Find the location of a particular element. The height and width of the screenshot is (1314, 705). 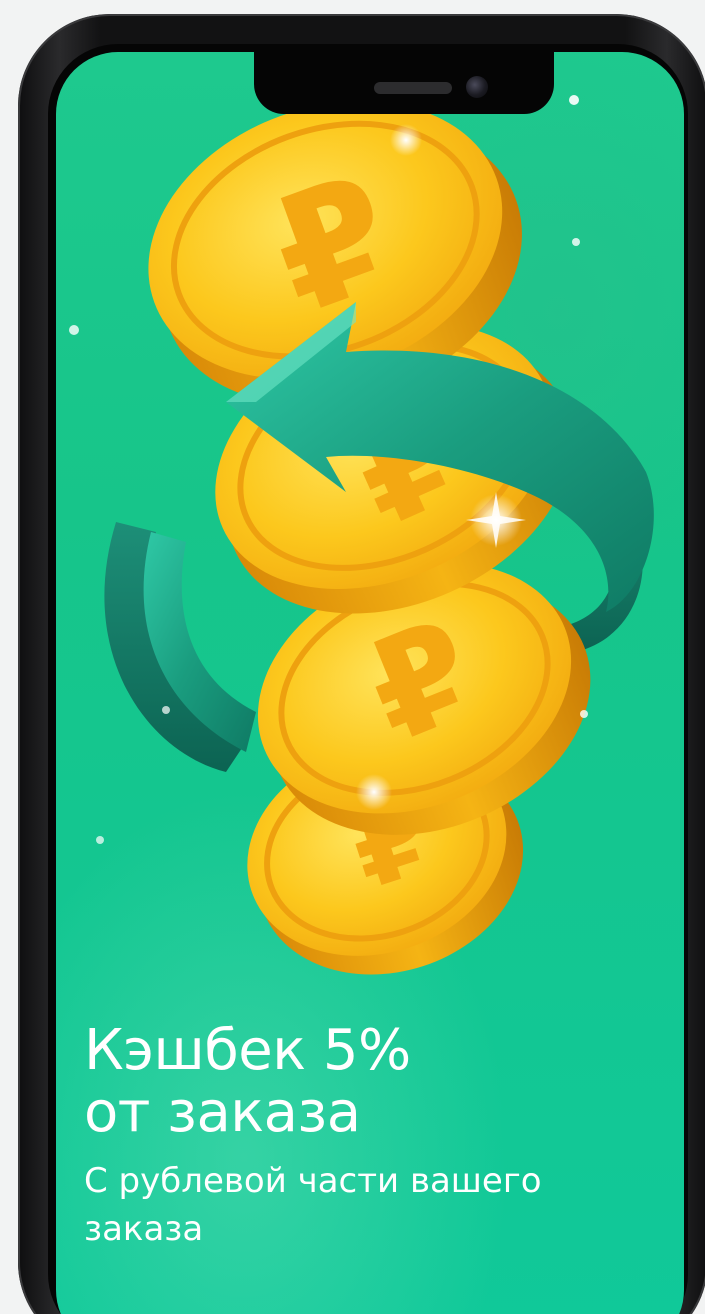

subtitle-line-1: С рублевой части вашего is located at coordinates (313, 1181).